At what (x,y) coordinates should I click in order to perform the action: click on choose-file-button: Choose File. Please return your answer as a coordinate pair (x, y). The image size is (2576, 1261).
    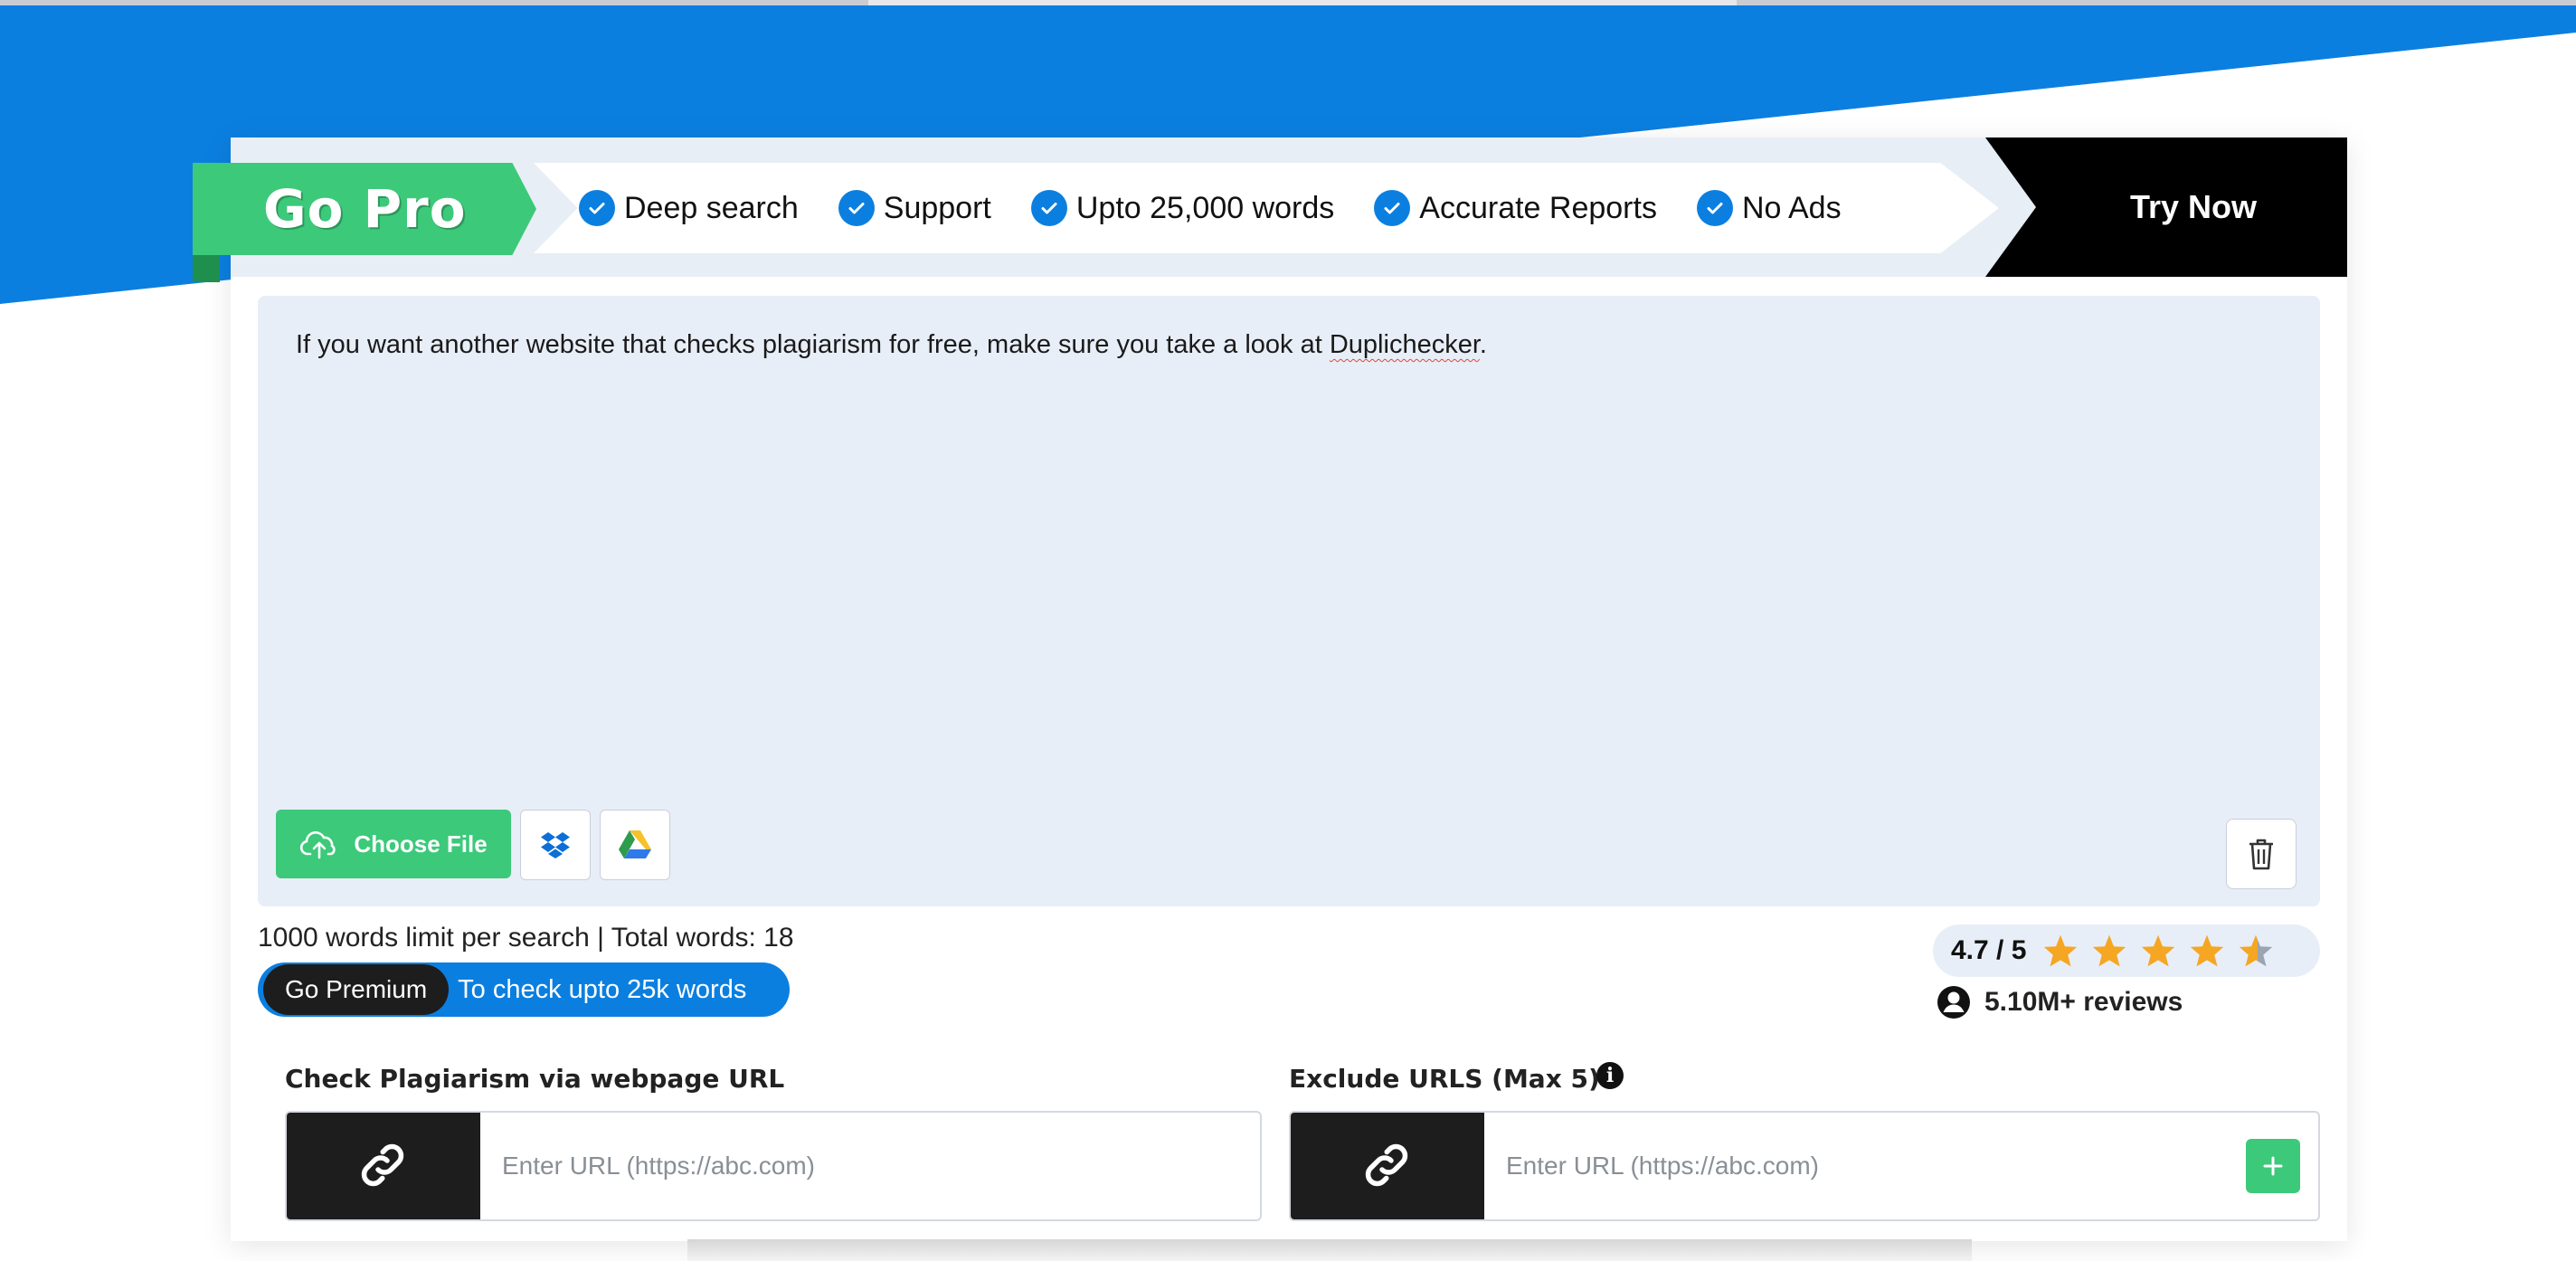
    Looking at the image, I should click on (393, 844).